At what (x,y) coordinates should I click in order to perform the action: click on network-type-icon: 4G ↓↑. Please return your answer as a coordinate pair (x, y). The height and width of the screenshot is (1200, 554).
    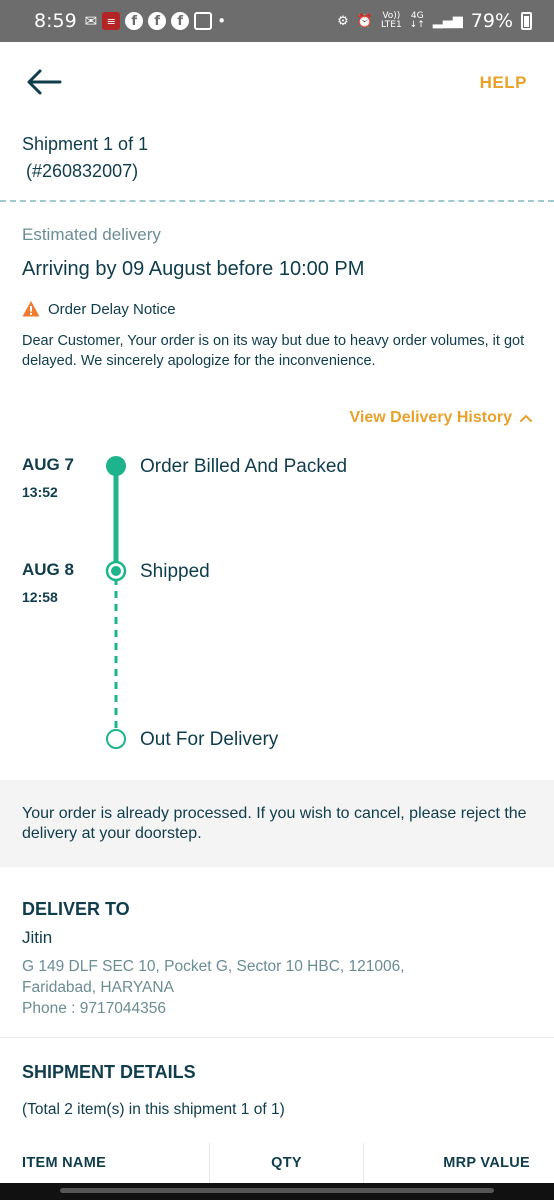
    Looking at the image, I should click on (417, 20).